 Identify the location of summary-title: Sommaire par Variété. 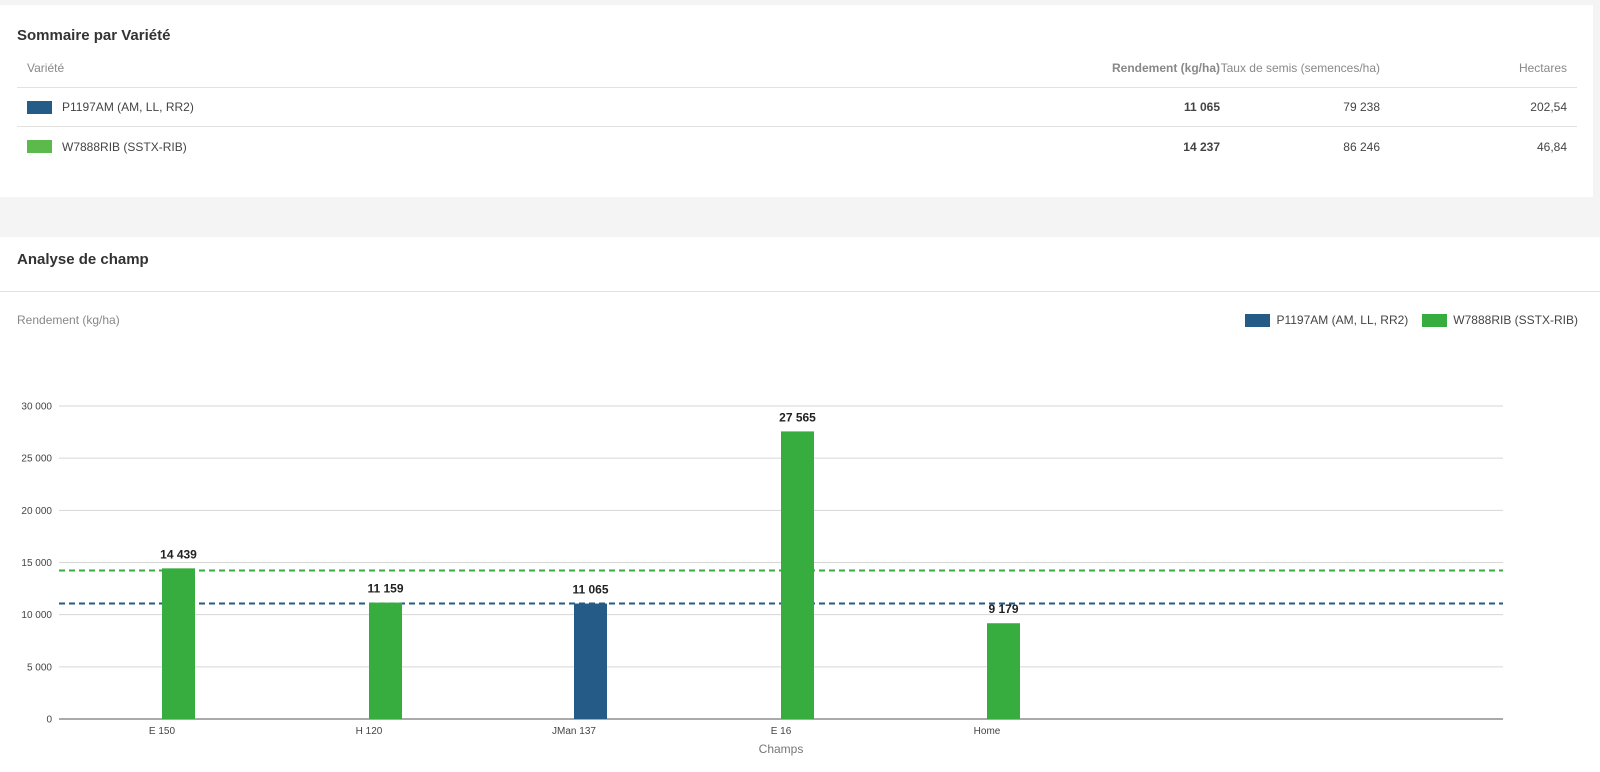
(94, 35).